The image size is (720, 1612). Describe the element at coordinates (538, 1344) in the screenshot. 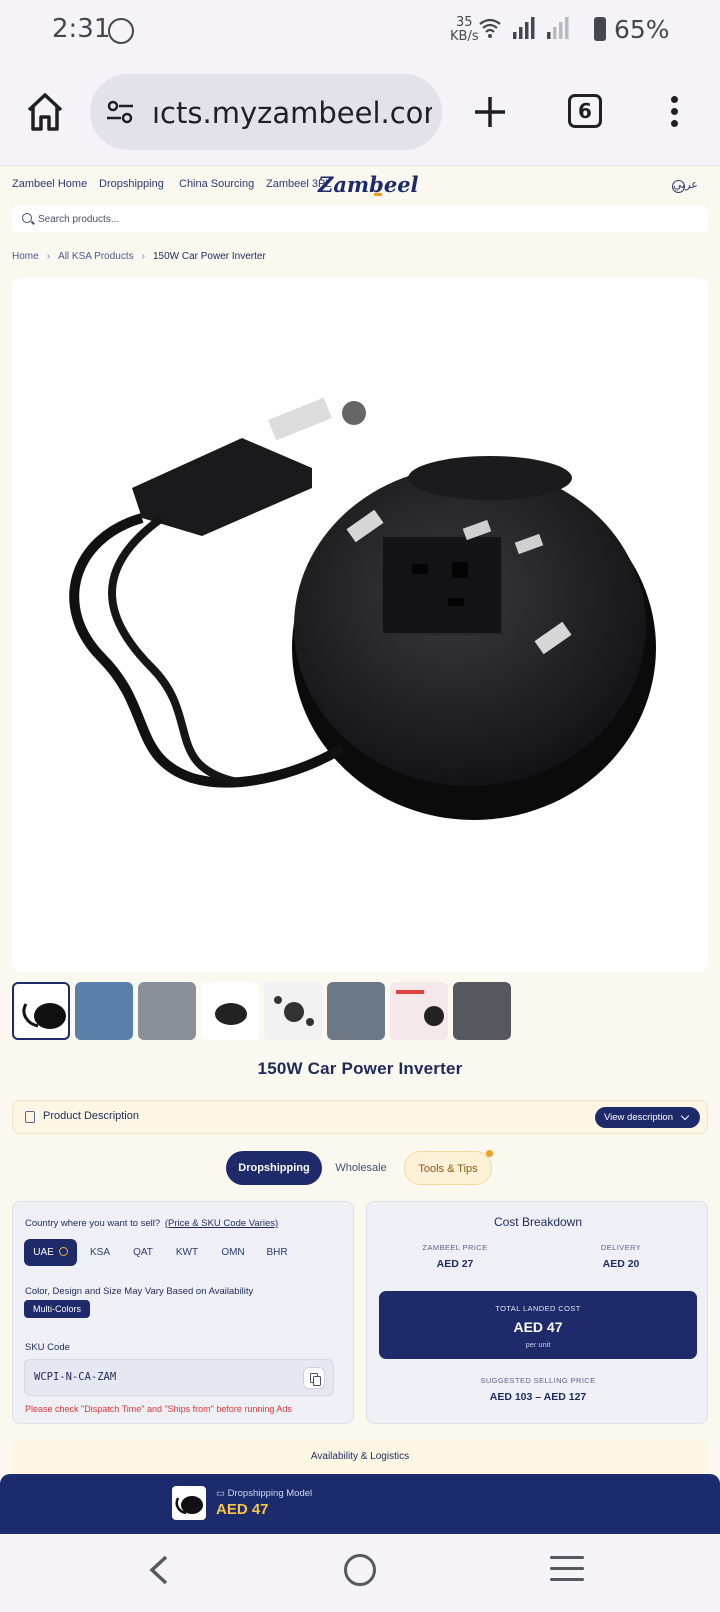

I see `per-unit-label: per unit` at that location.